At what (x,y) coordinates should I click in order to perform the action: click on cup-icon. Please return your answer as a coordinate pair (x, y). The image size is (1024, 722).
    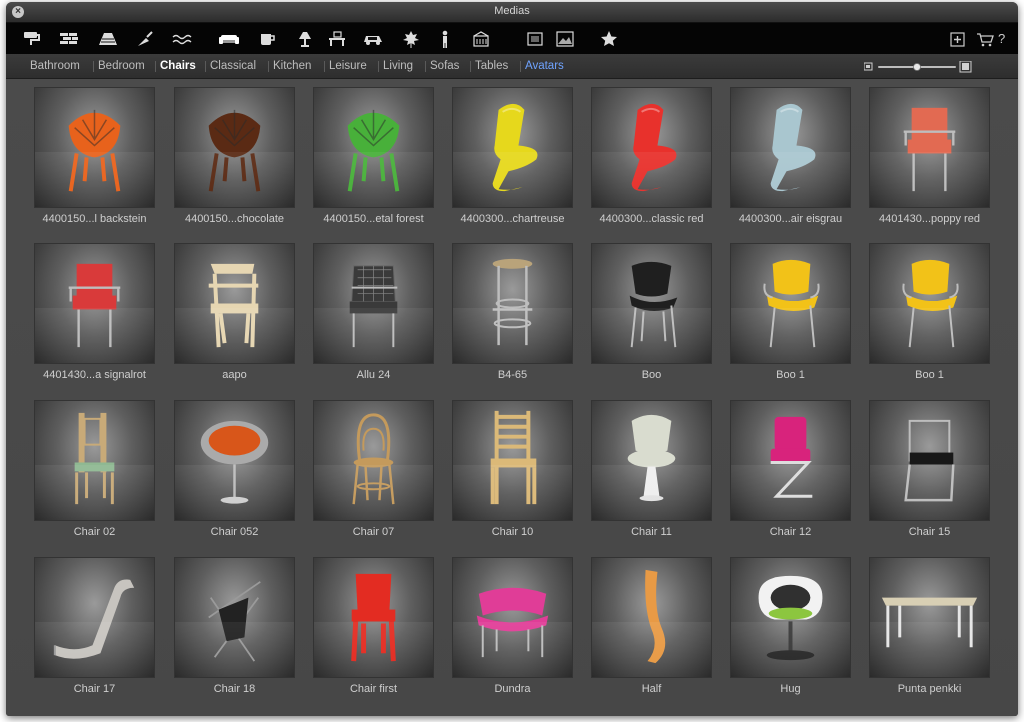
    Looking at the image, I should click on (267, 39).